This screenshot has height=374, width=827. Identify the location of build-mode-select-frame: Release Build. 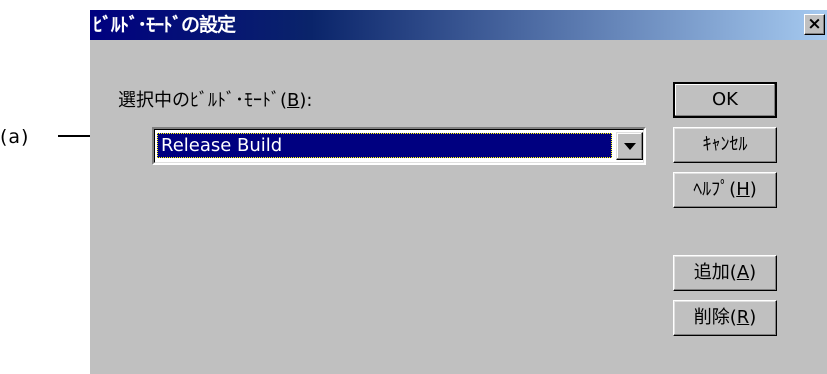
(399, 146).